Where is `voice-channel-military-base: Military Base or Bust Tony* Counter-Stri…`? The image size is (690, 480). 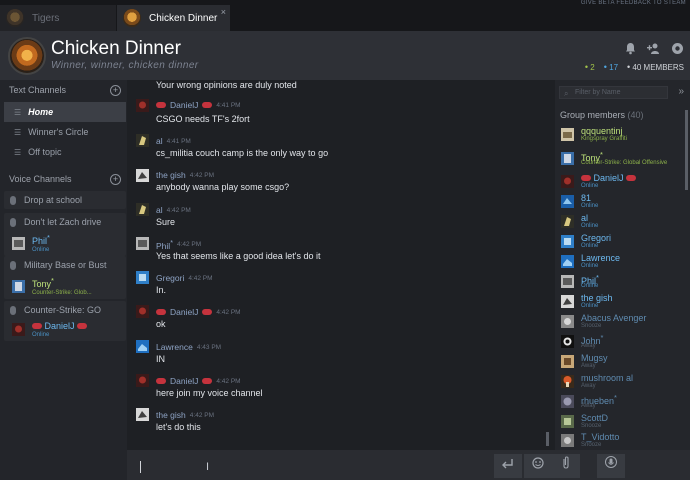
voice-channel-military-base: Military Base or Bust Tony* Counter-Stri… is located at coordinates (65, 277).